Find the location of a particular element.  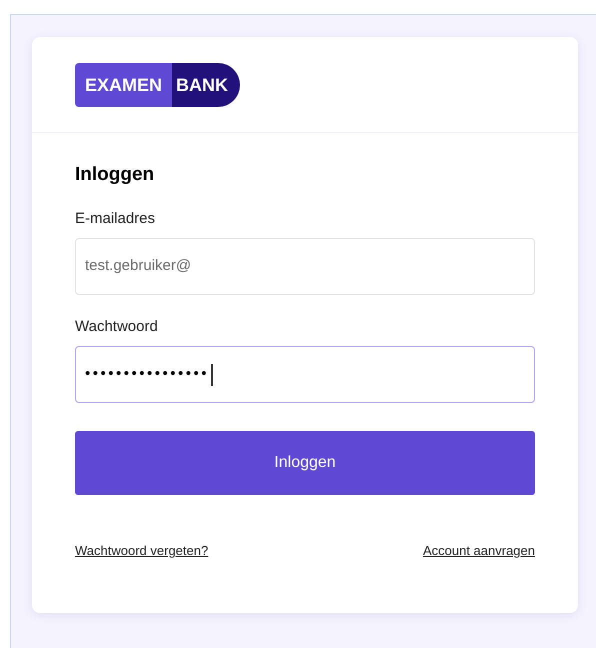

text-link: Wachtwoord vergeten? is located at coordinates (141, 550).